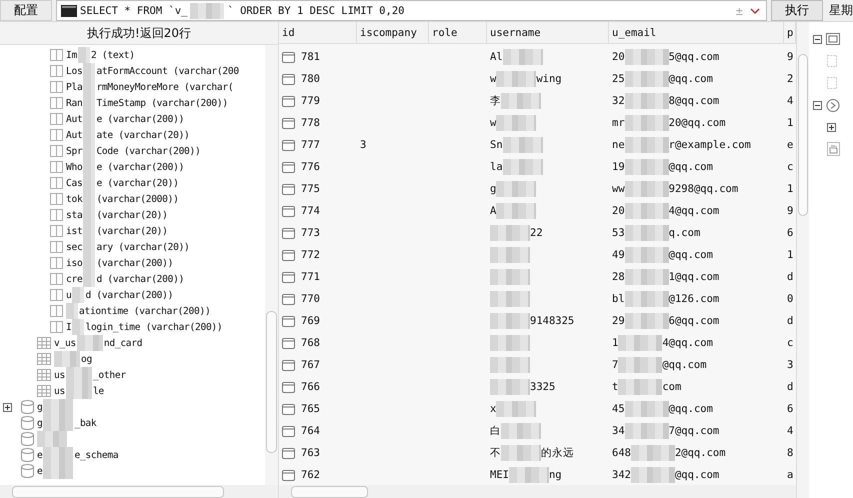 The width and height of the screenshot is (853, 498). I want to click on column-header: role, so click(458, 32).